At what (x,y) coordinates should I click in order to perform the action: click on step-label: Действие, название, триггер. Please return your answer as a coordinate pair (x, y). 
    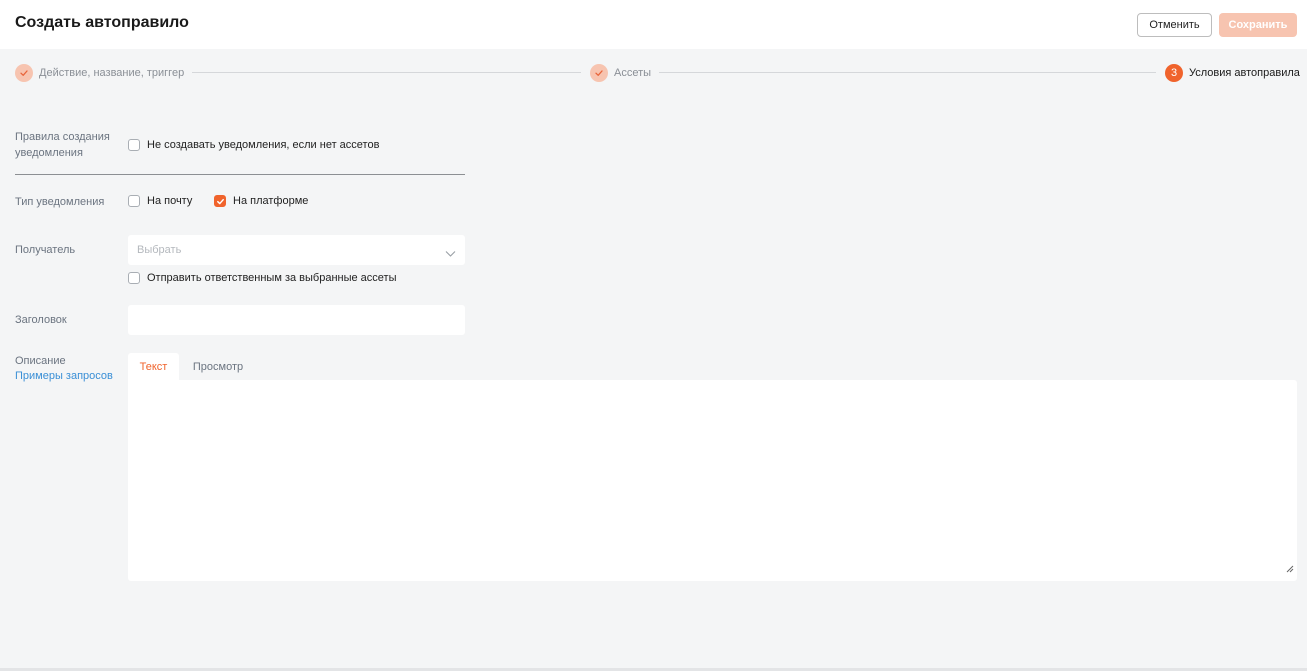
    Looking at the image, I should click on (112, 73).